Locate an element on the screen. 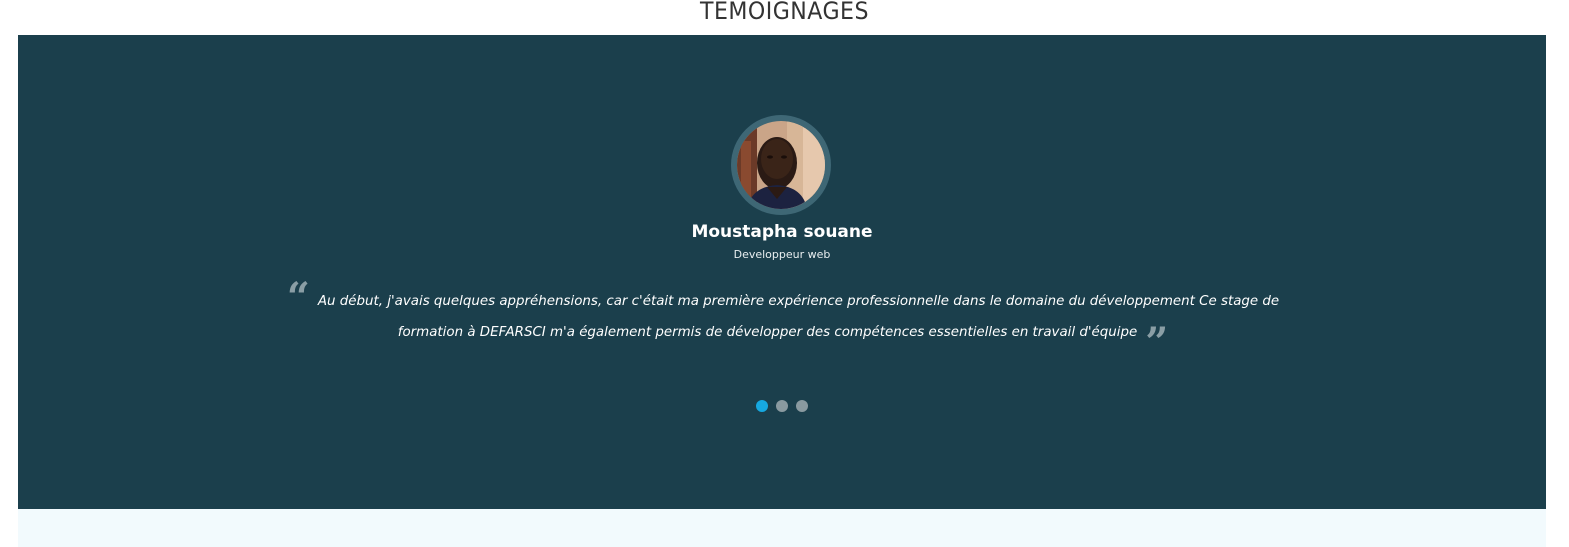  person-photo-icon is located at coordinates (781, 165).